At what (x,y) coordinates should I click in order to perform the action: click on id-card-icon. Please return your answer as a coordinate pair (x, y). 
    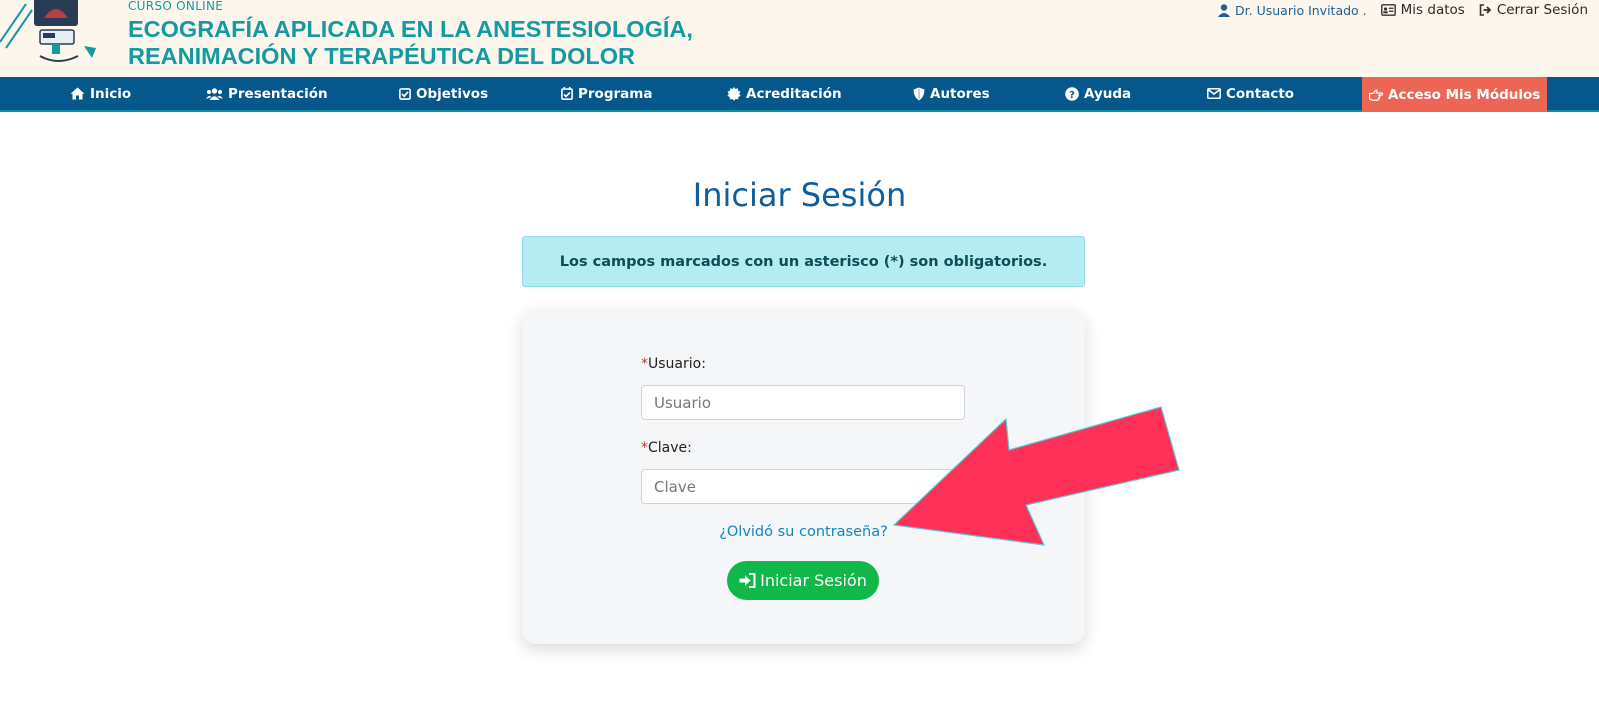
    Looking at the image, I should click on (1388, 10).